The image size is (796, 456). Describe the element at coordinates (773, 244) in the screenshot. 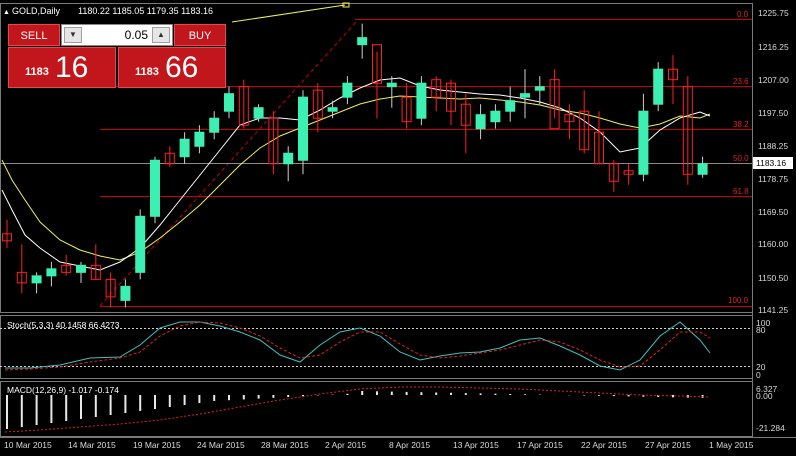

I see `price-tick: 1160.00` at that location.